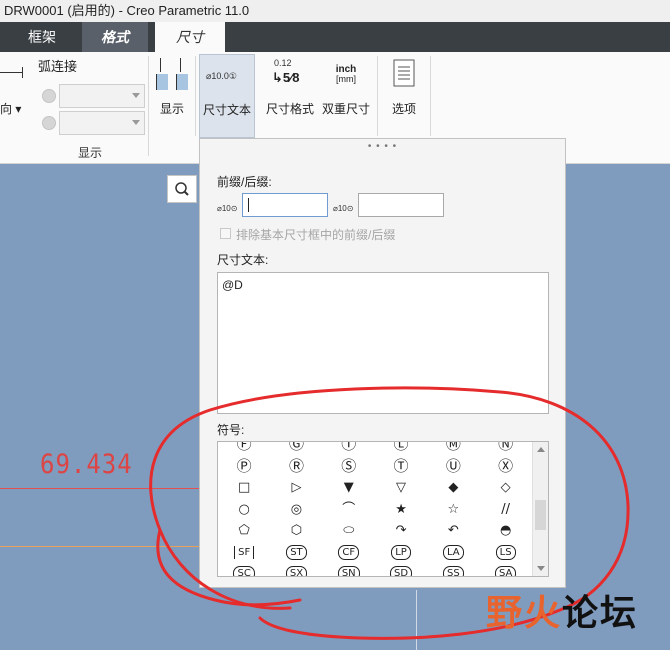  Describe the element at coordinates (244, 467) in the screenshot. I see `symbol-p: Ⓟ` at that location.